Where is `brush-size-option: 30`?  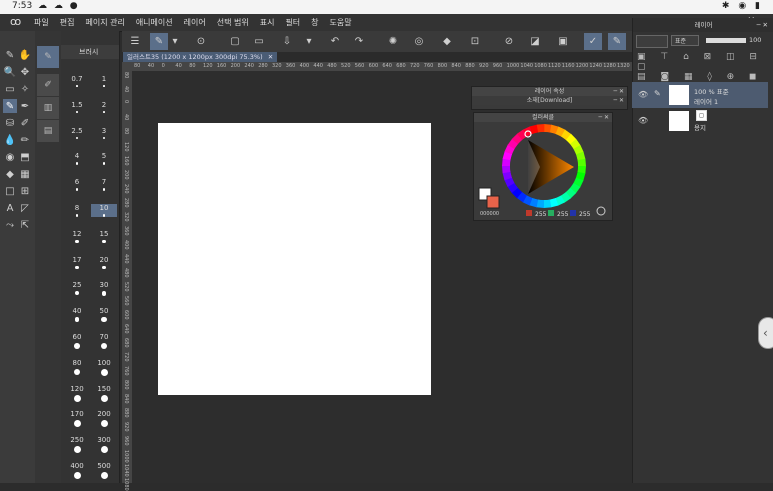
brush-size-option: 30 is located at coordinates (104, 288).